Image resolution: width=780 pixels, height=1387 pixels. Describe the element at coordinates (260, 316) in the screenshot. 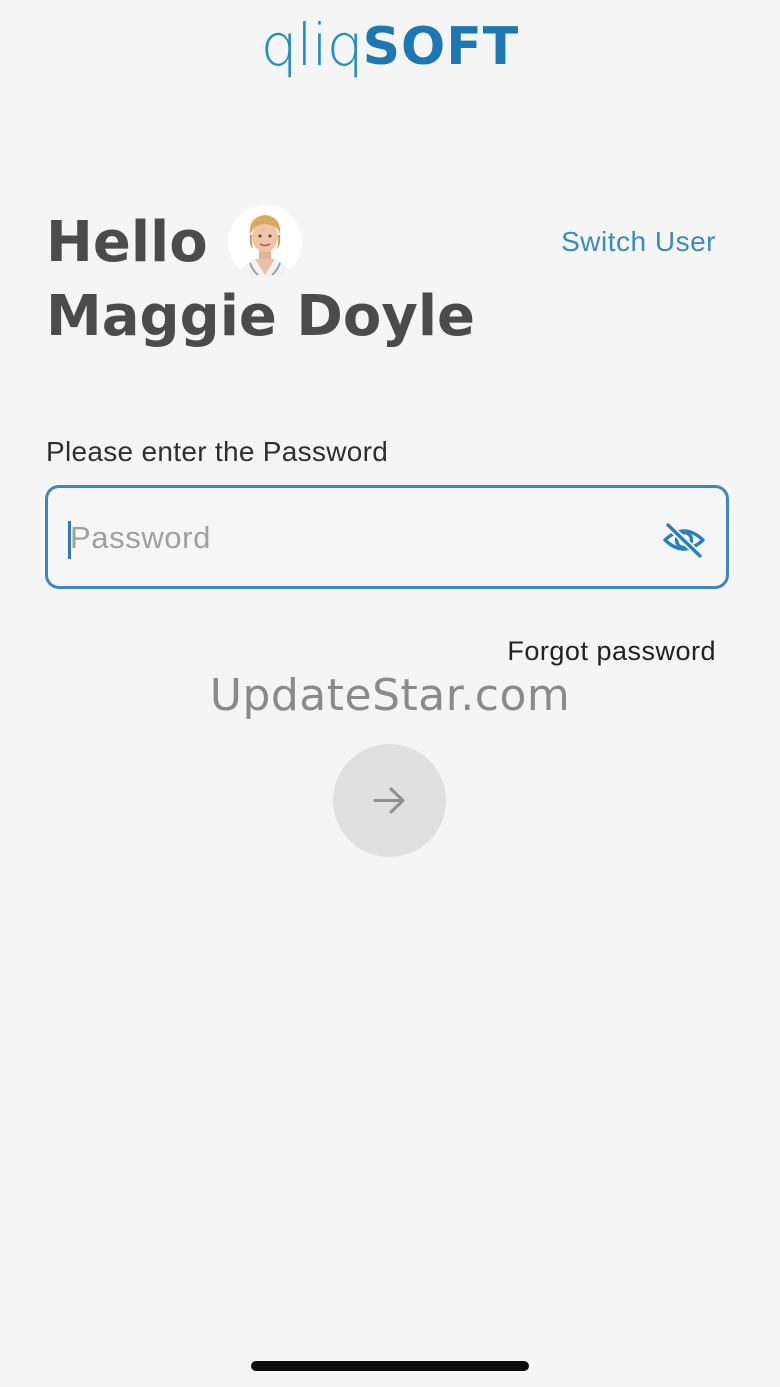

I see `user-name: Maggie Doyle` at that location.